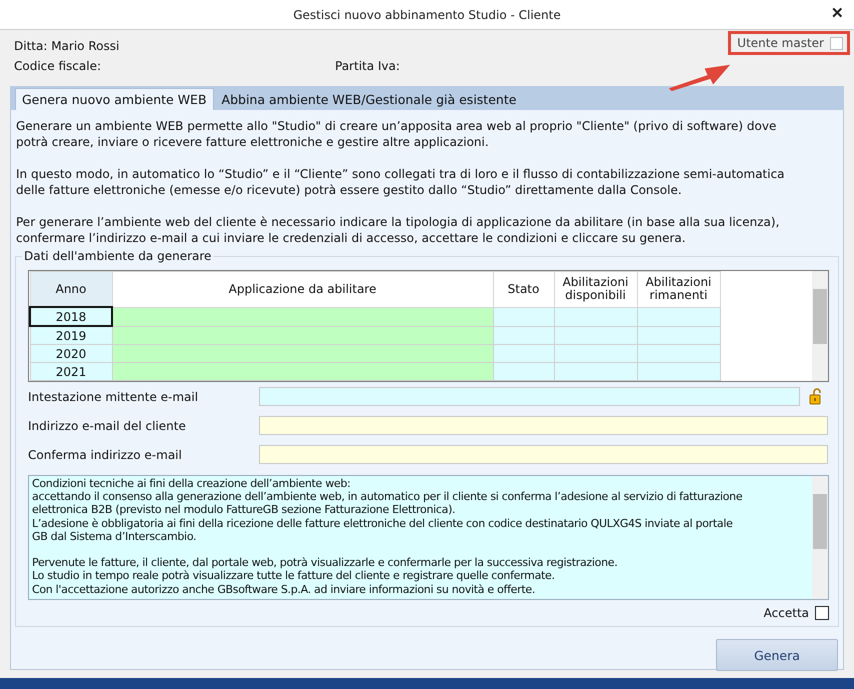 The width and height of the screenshot is (854, 689). I want to click on field-label: Conferma indirizzo e-mail, so click(105, 455).